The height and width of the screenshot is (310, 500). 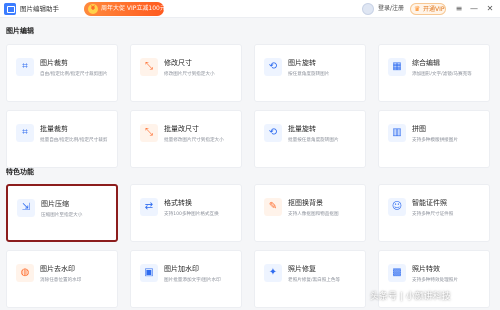 I want to click on card-title: 智能证件照, so click(x=429, y=203).